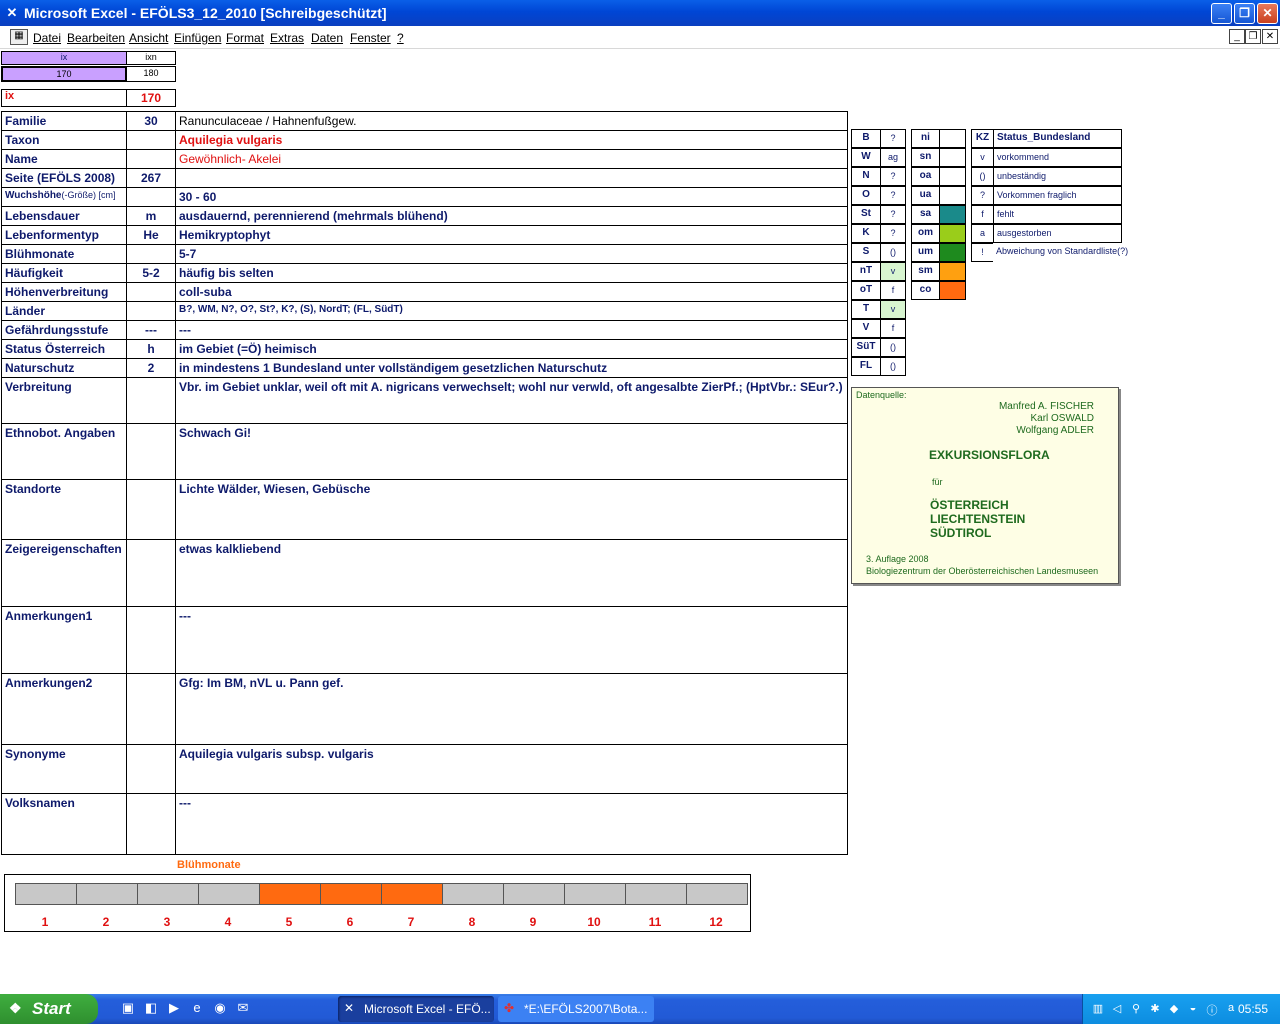  Describe the element at coordinates (511, 159) in the screenshot. I see `field-value-2: Gewöhnlich- Akelei` at that location.